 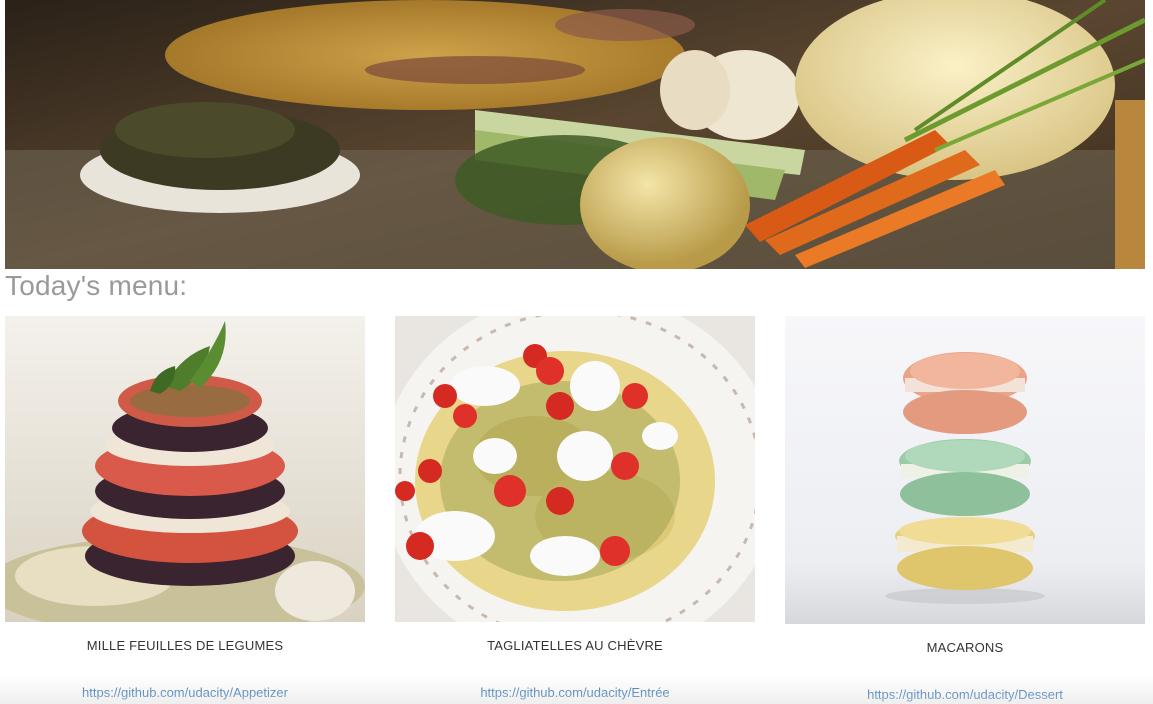 I want to click on dish-name: MACARONS, so click(x=965, y=647).